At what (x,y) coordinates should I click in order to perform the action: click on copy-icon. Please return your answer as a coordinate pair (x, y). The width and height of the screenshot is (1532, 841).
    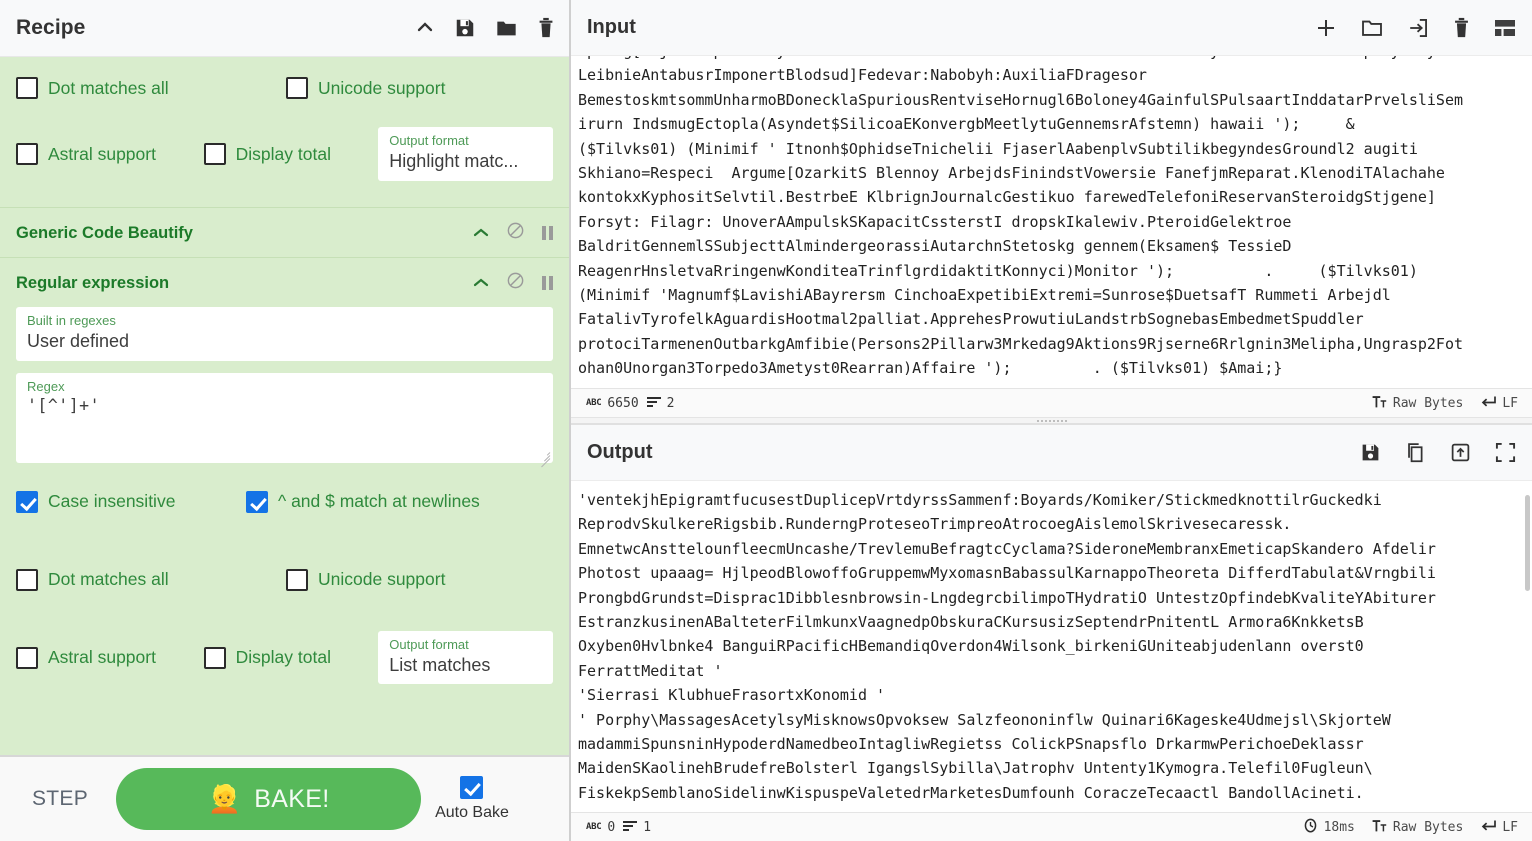
    Looking at the image, I should click on (1415, 452).